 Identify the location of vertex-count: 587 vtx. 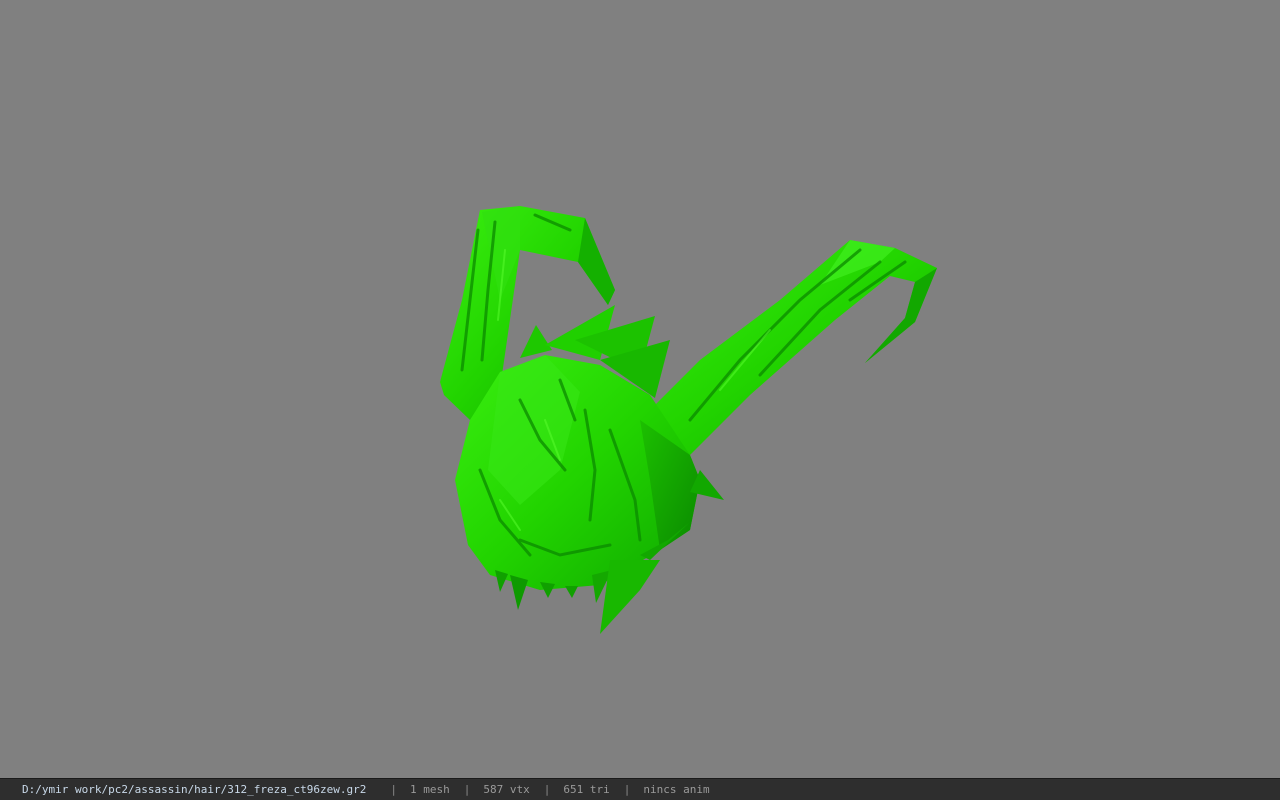
(506, 789).